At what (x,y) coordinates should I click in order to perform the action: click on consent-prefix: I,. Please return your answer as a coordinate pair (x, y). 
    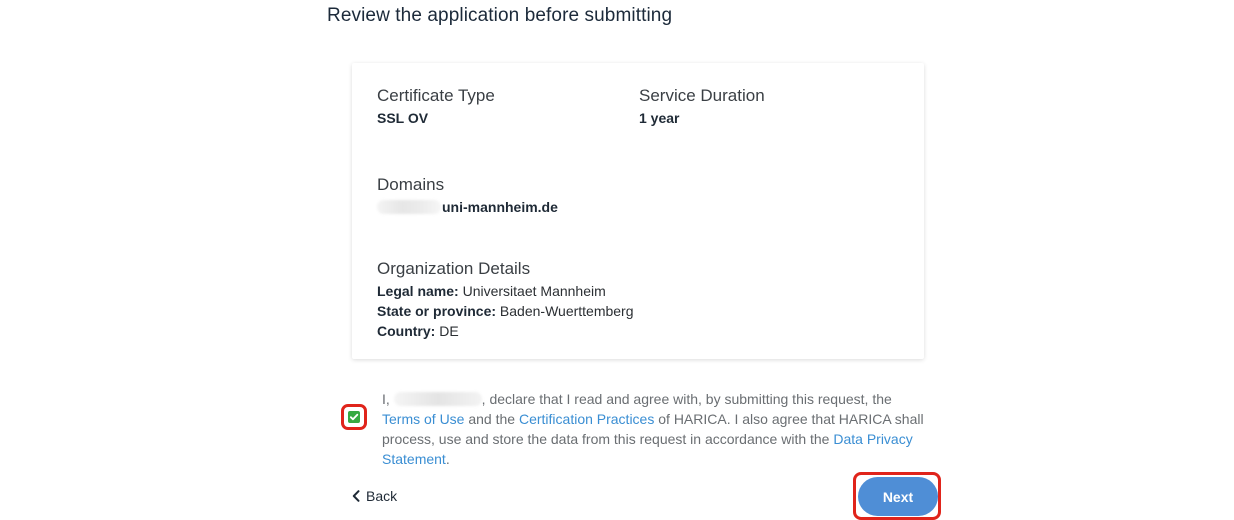
    Looking at the image, I should click on (386, 399).